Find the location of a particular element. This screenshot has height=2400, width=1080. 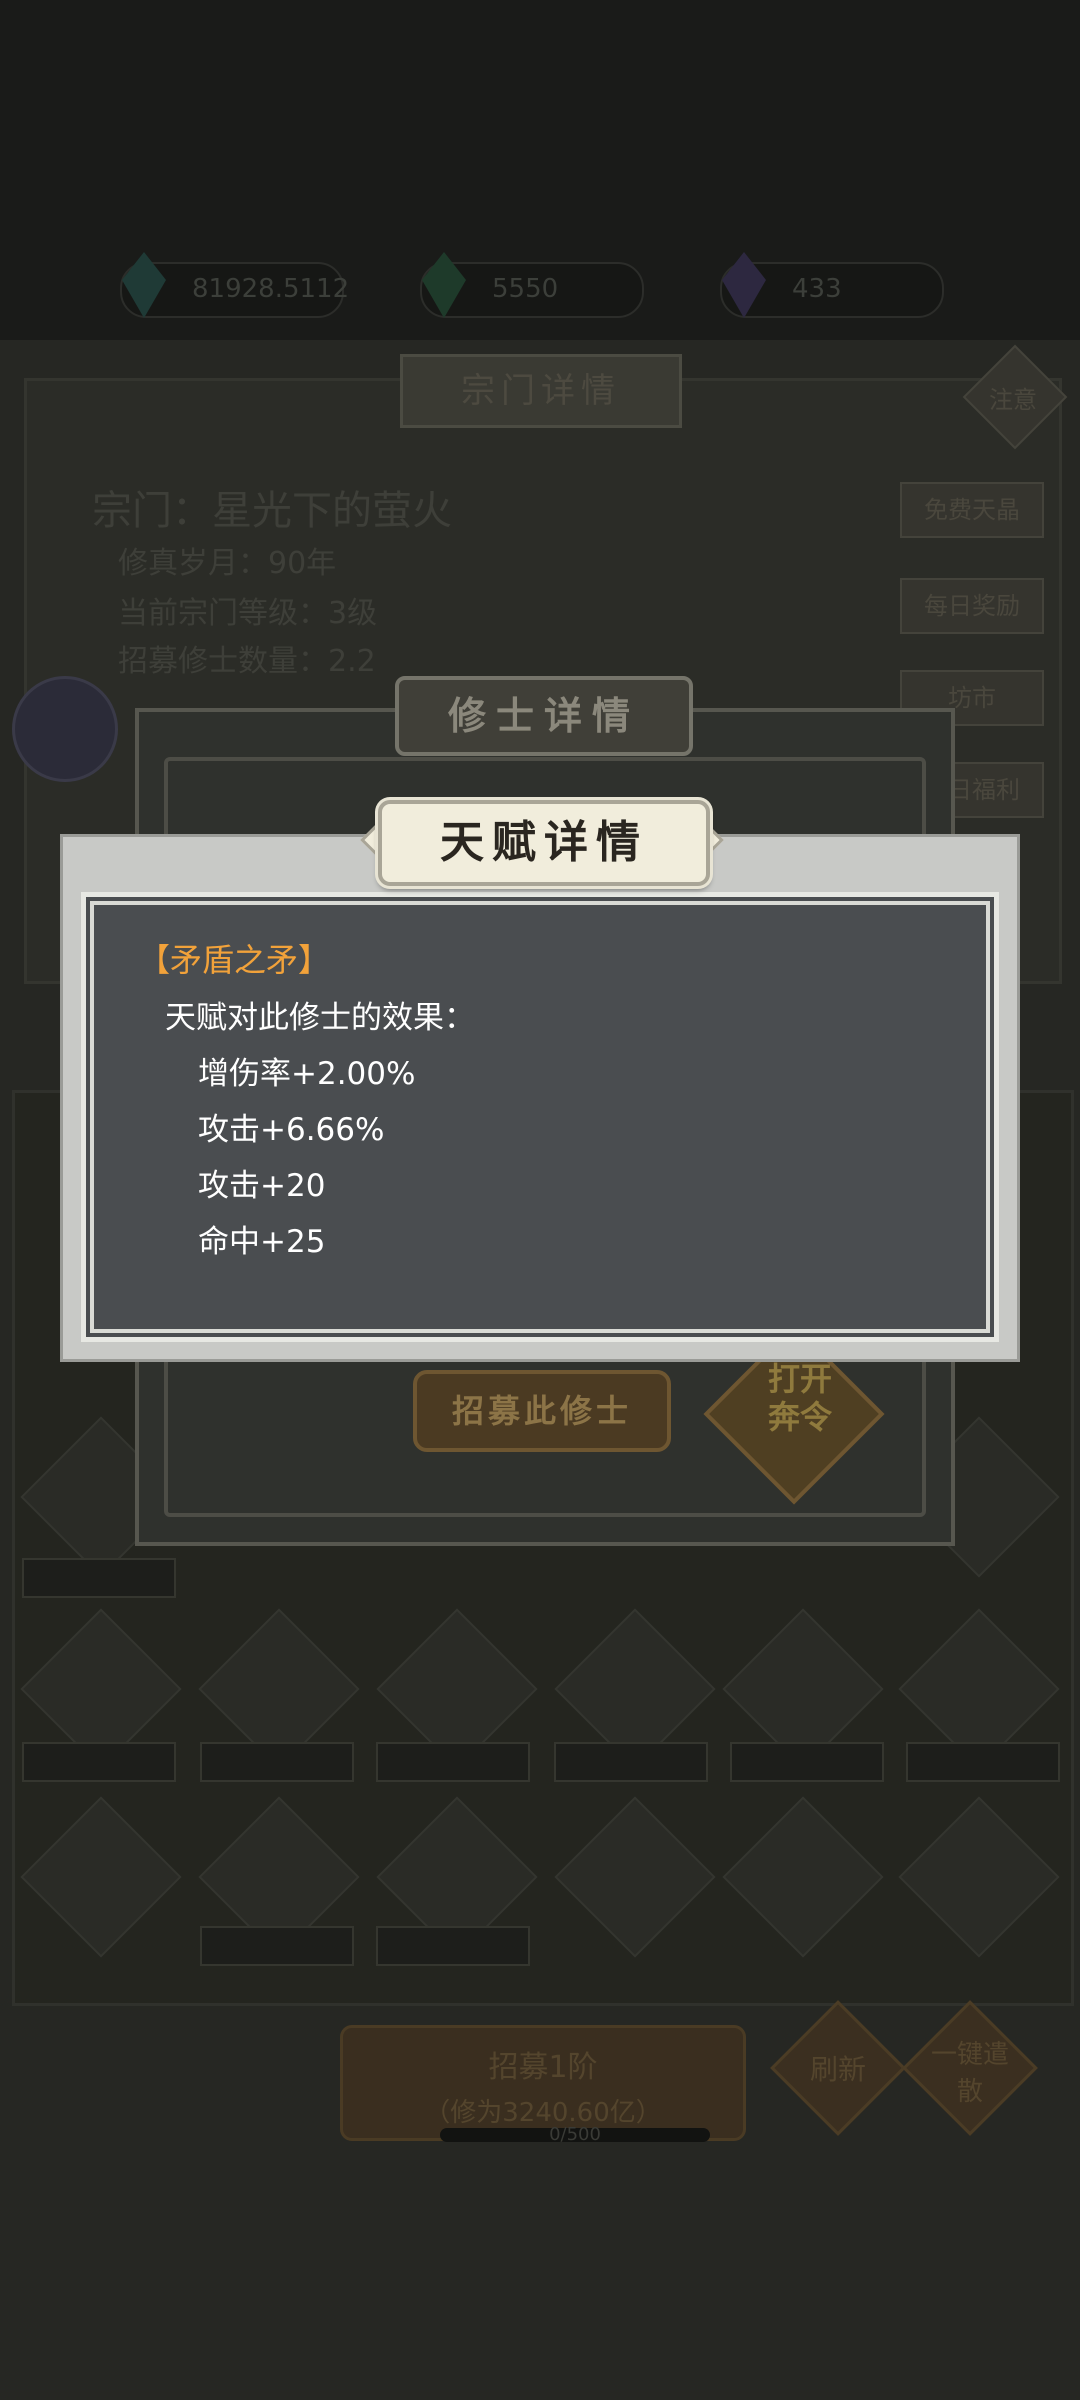

effect-line: 攻击+20 is located at coordinates (262, 1186).